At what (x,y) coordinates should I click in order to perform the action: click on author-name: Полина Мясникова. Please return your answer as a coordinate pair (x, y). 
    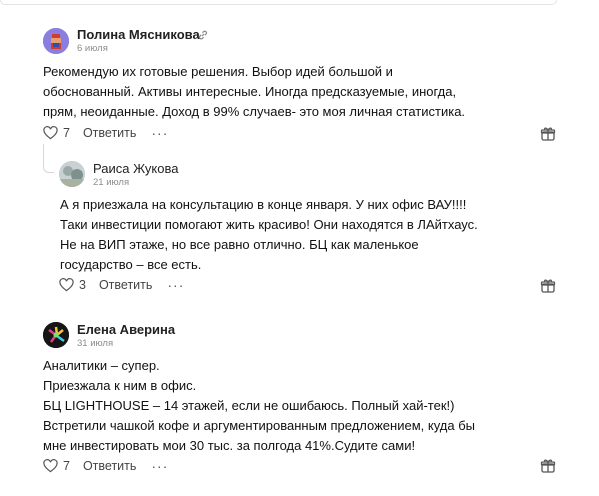
    Looking at the image, I should click on (138, 34).